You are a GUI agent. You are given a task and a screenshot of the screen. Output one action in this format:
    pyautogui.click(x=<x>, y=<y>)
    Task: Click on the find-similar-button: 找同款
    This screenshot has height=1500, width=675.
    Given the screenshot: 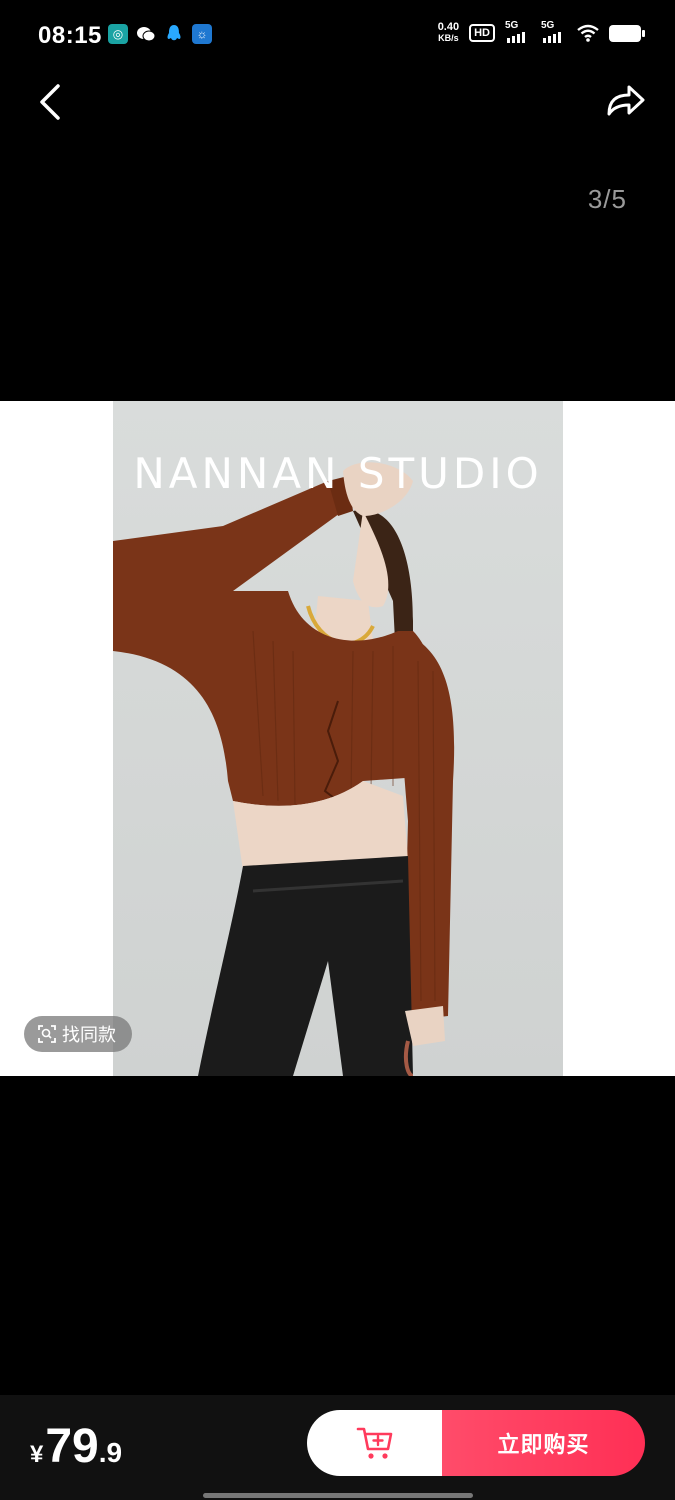 What is the action you would take?
    pyautogui.click(x=78, y=1034)
    